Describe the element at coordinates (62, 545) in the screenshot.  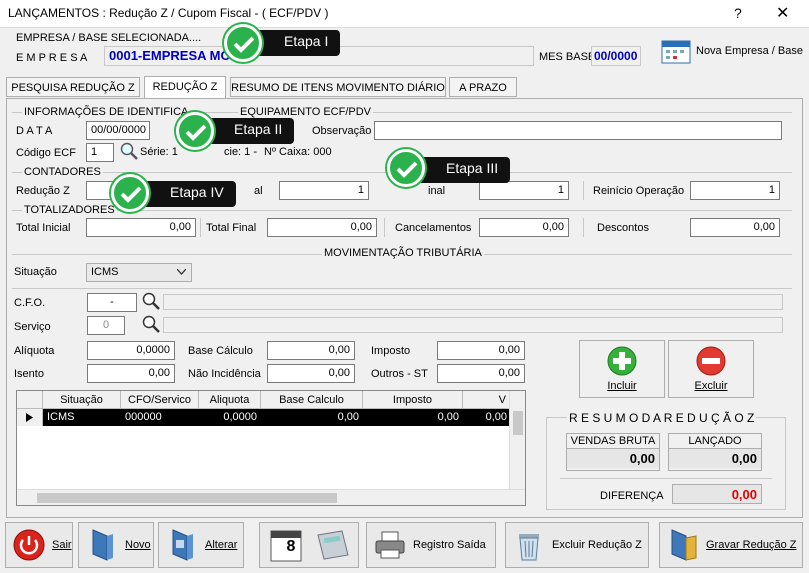
I see `sair-label: Sair` at that location.